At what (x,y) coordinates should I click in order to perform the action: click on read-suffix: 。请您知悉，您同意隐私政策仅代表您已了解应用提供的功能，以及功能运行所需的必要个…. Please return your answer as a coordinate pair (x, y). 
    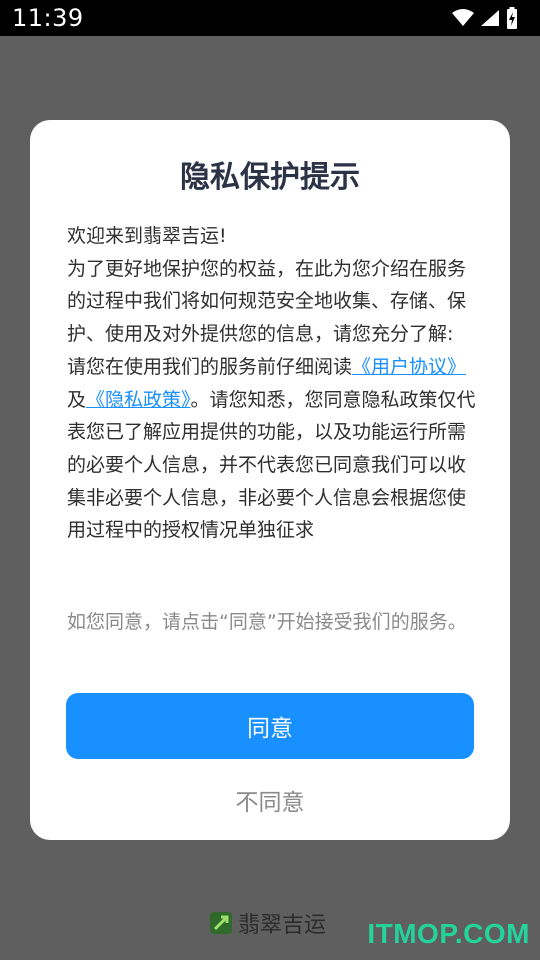
    Looking at the image, I should click on (271, 465).